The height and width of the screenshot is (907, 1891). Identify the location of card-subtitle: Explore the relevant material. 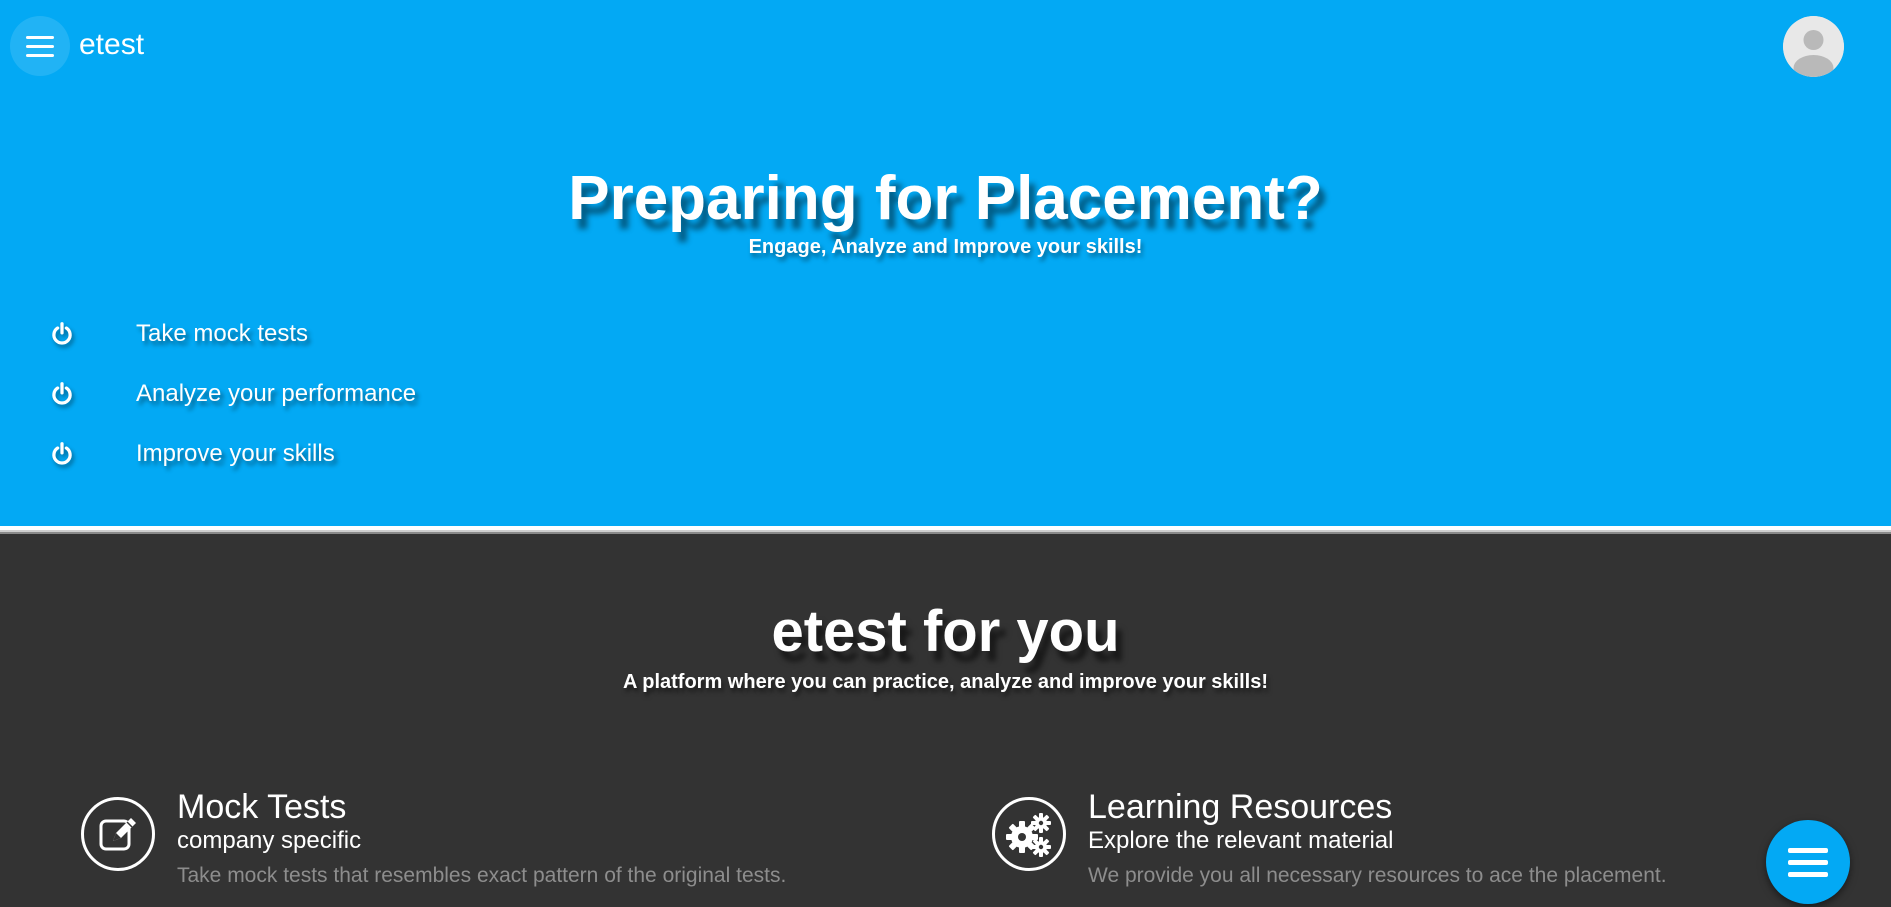
(1241, 840).